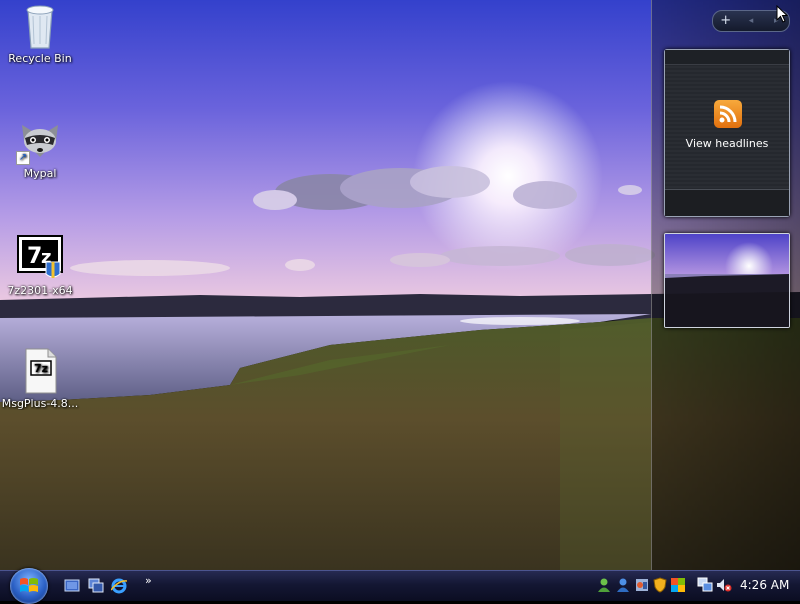  I want to click on mouse-cursor-icon, so click(782, 15).